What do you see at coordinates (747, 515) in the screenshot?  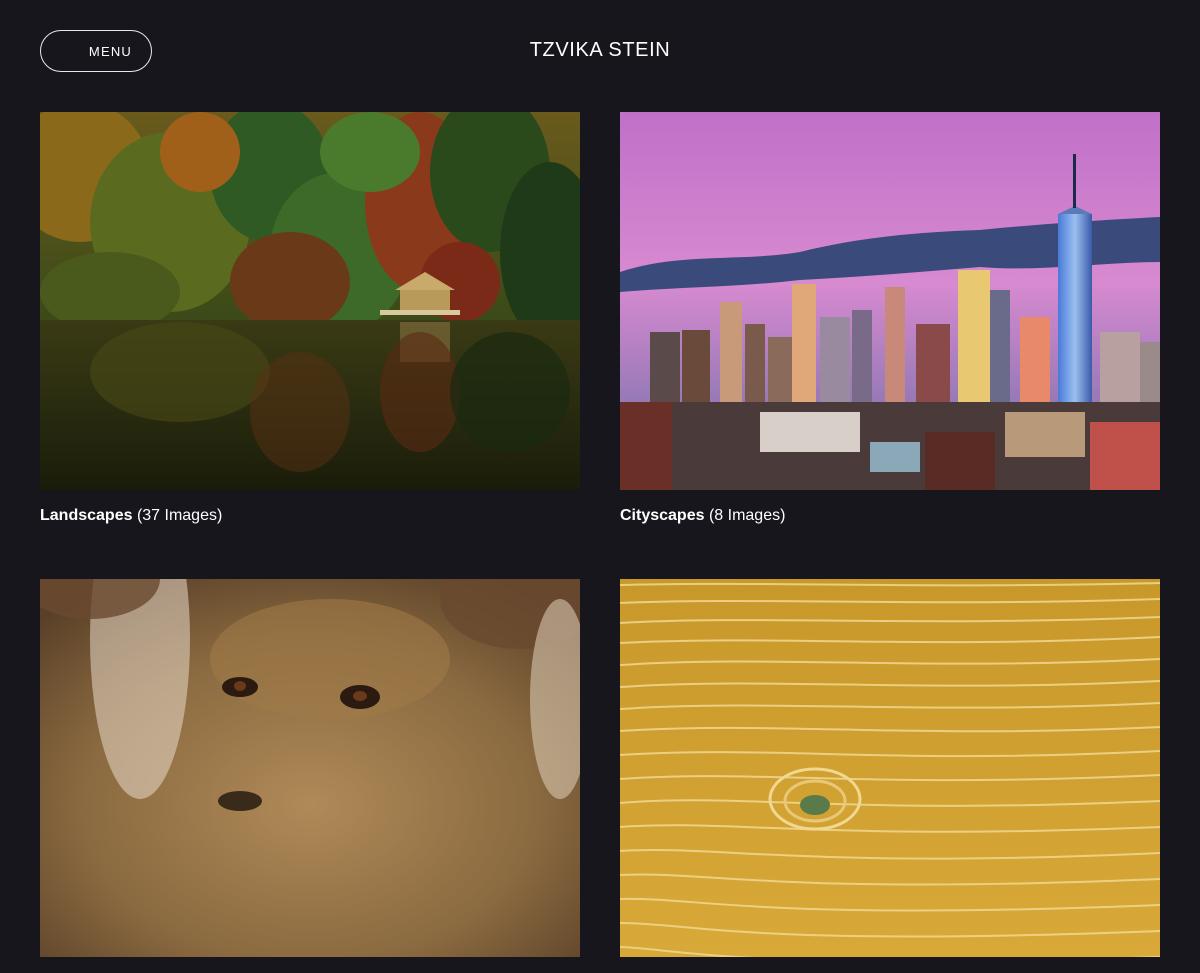 I see `image-count: (8 Images)` at bounding box center [747, 515].